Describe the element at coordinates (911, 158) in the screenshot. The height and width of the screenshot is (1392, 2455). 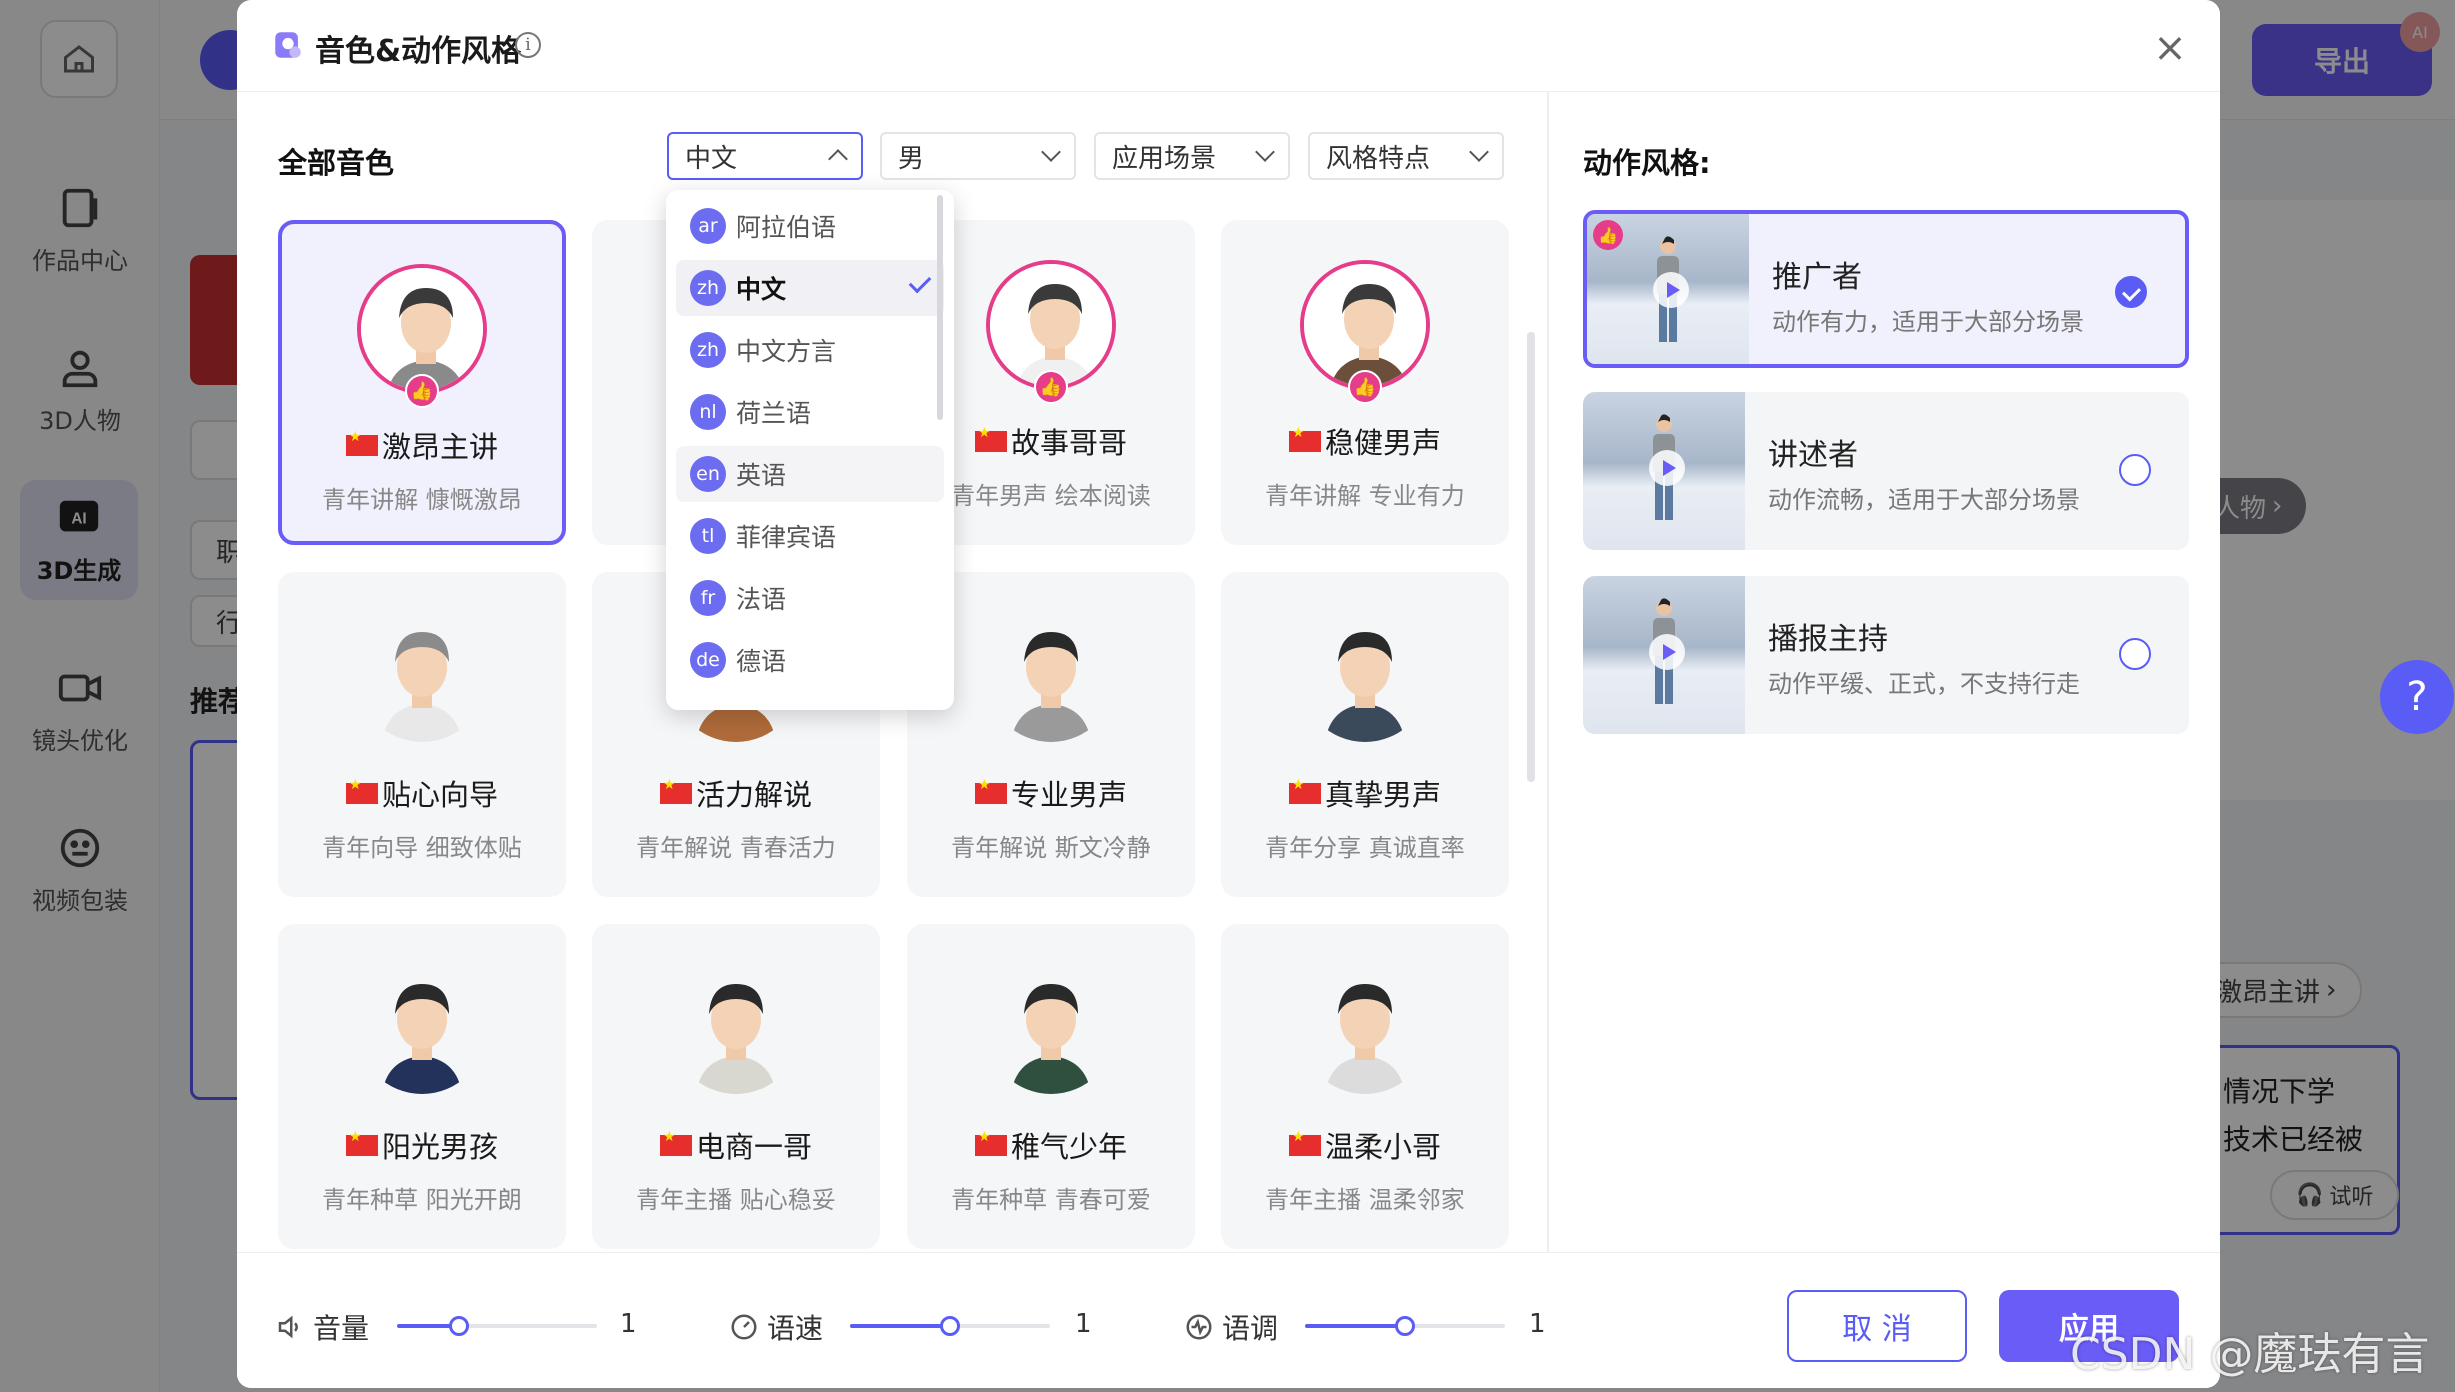
I see `filter-value: 男` at that location.